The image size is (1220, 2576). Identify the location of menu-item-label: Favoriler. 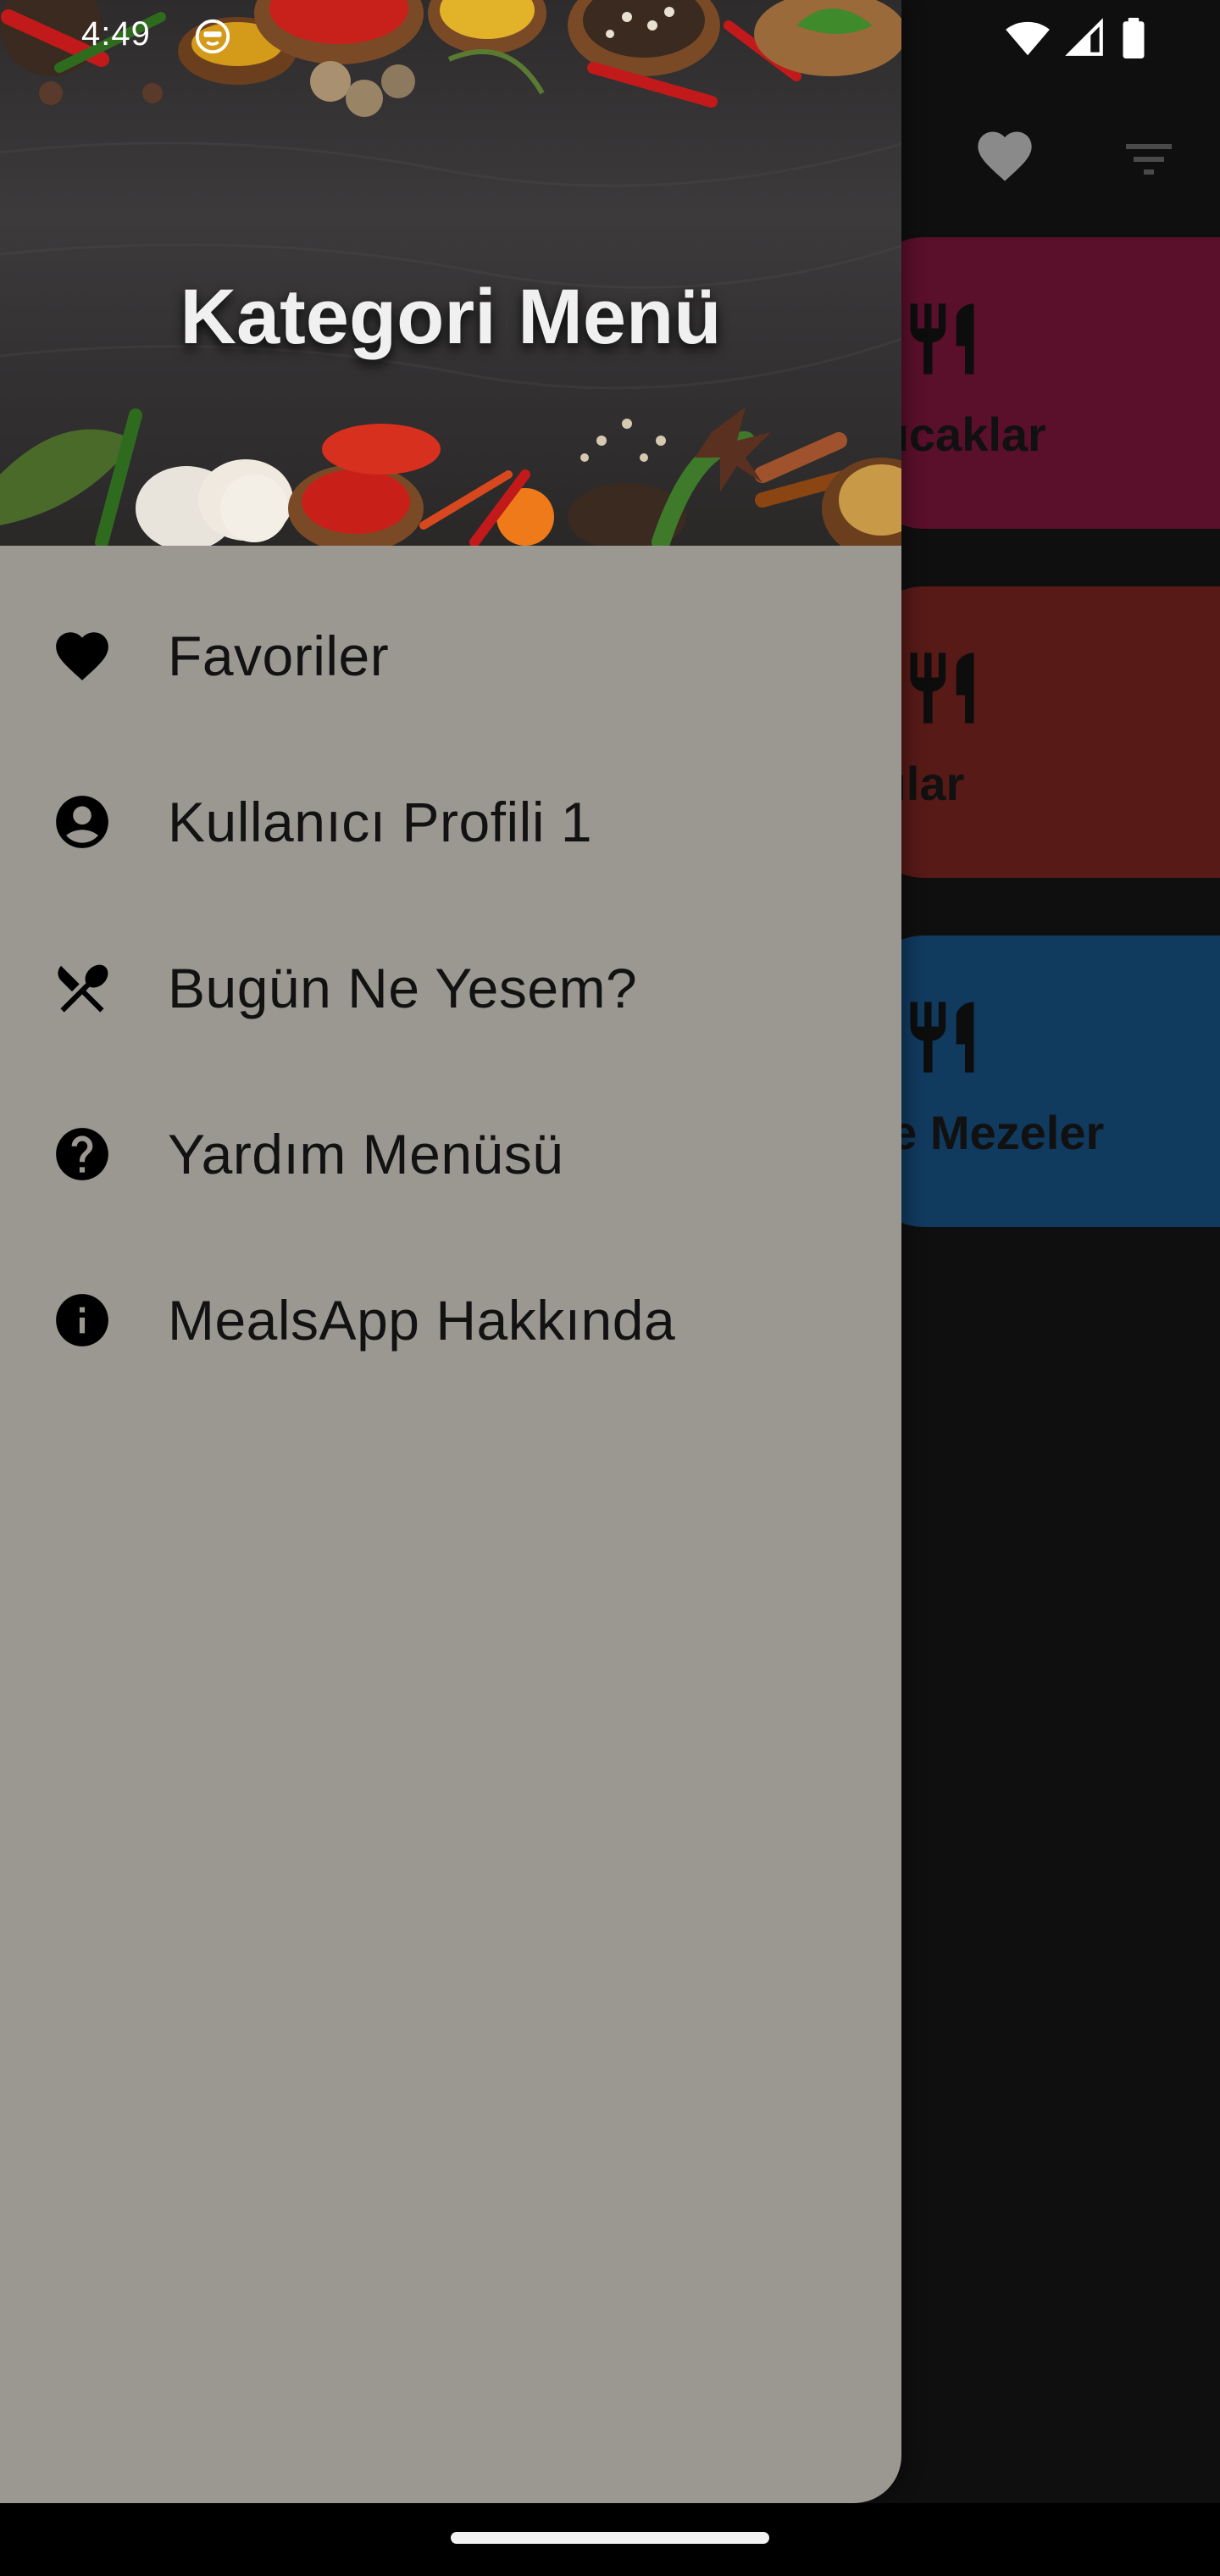
(279, 656).